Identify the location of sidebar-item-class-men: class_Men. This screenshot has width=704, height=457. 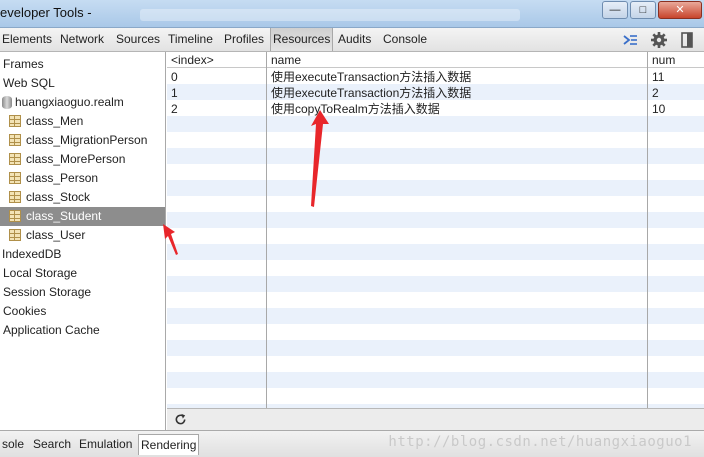
(82, 121).